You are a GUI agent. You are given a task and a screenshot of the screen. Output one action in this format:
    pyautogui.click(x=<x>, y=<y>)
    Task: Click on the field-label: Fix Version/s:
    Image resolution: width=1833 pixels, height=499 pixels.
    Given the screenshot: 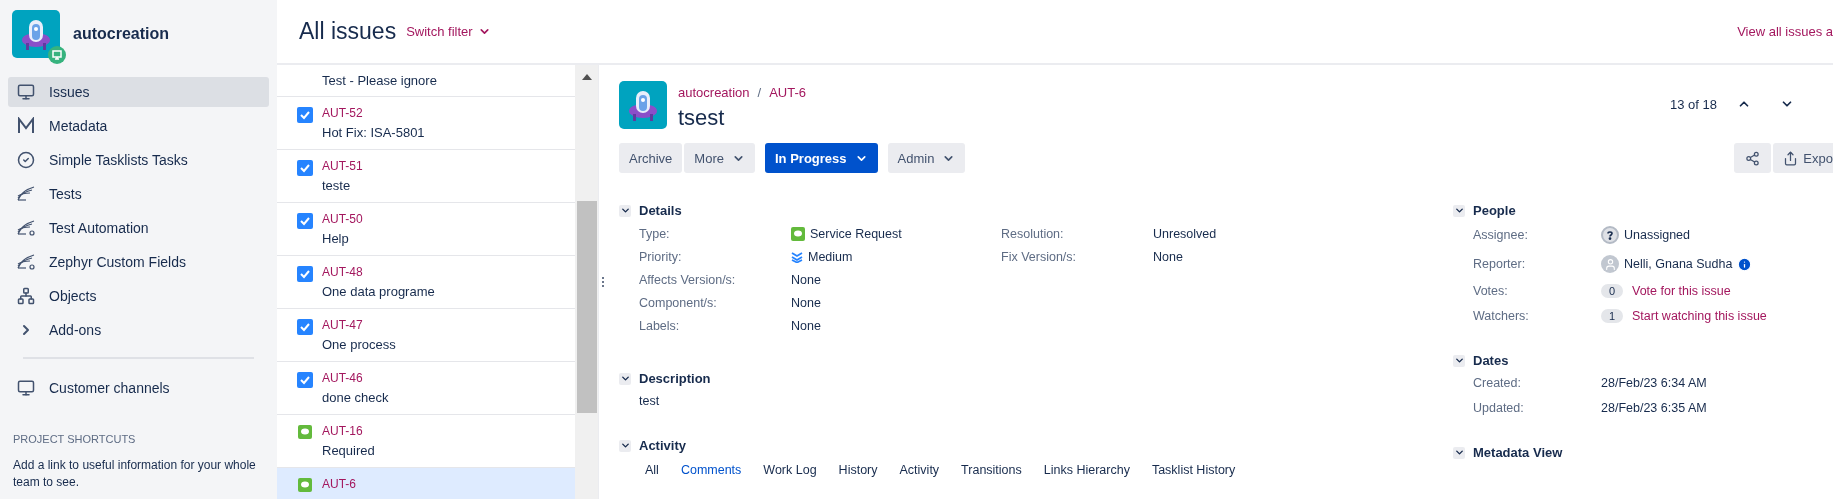 What is the action you would take?
    pyautogui.click(x=1039, y=257)
    